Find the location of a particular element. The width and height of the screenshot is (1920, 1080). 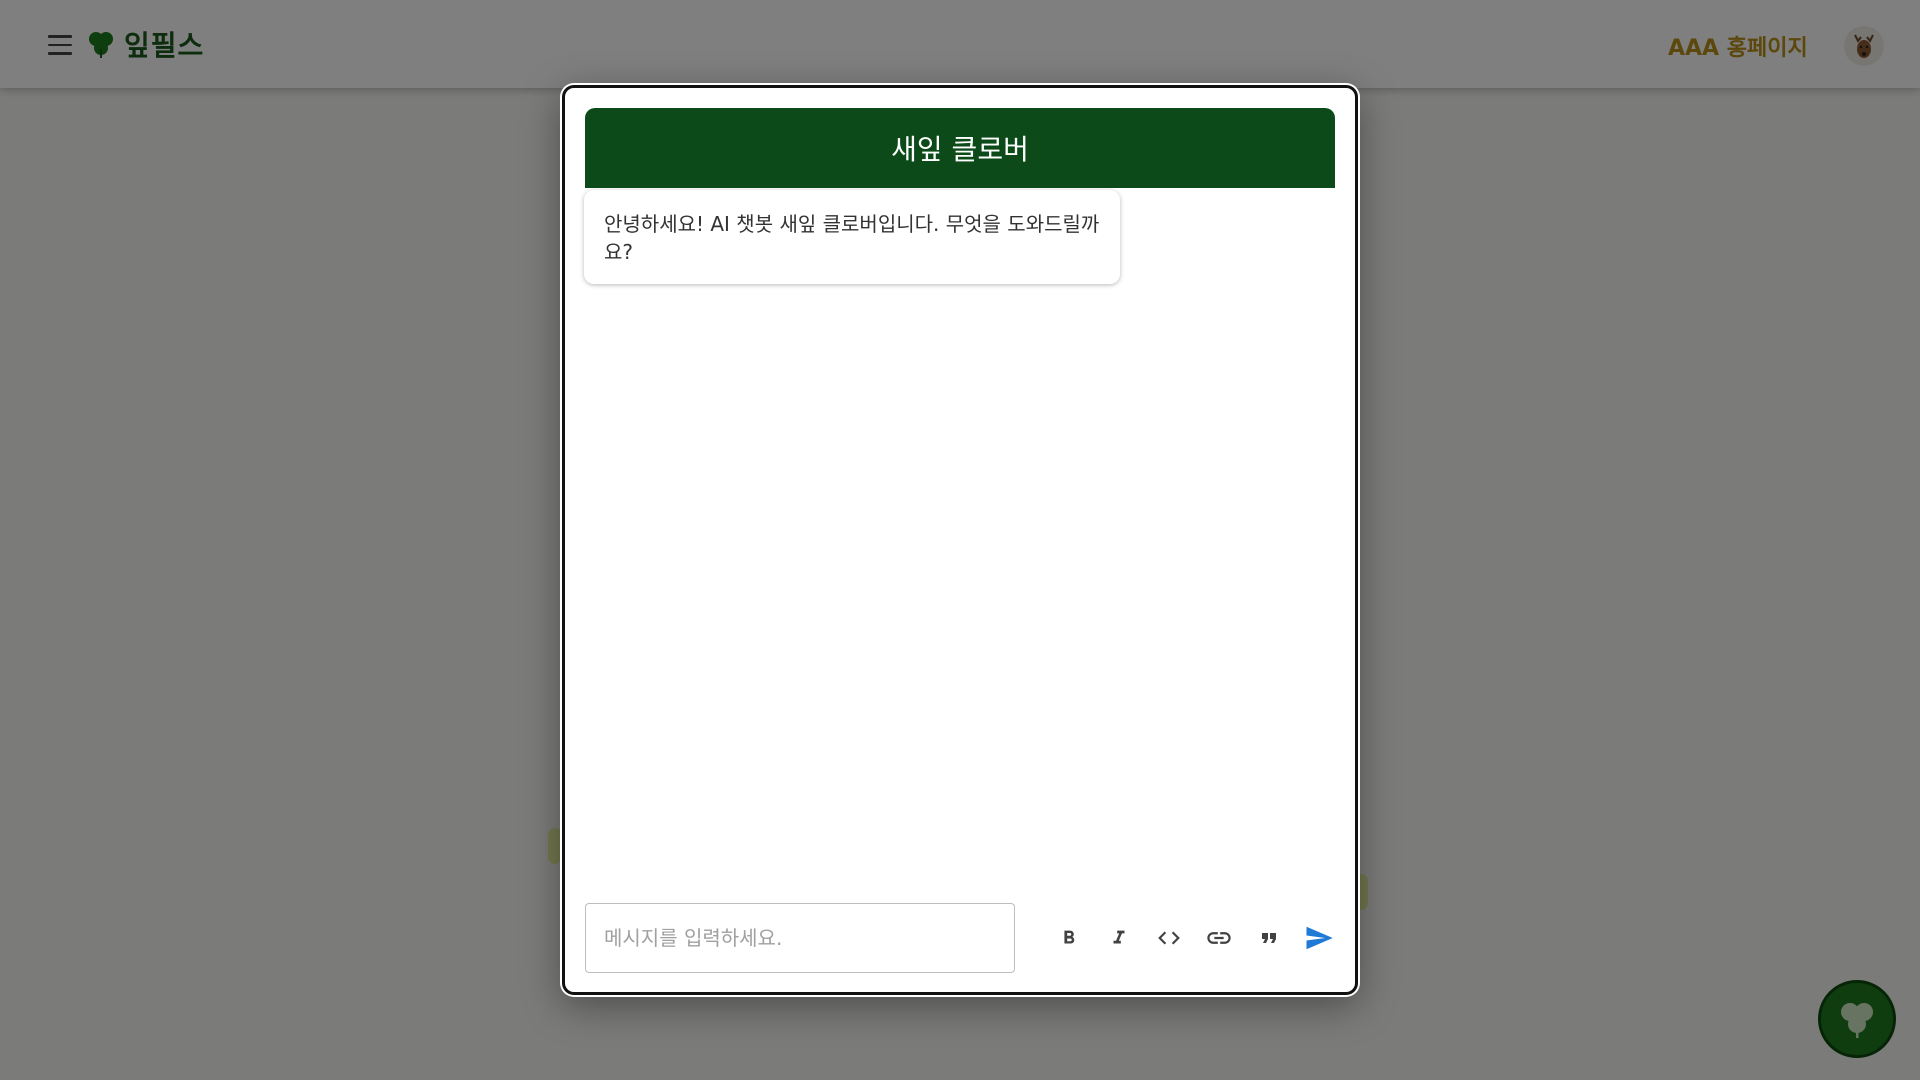

message-input is located at coordinates (800, 938).